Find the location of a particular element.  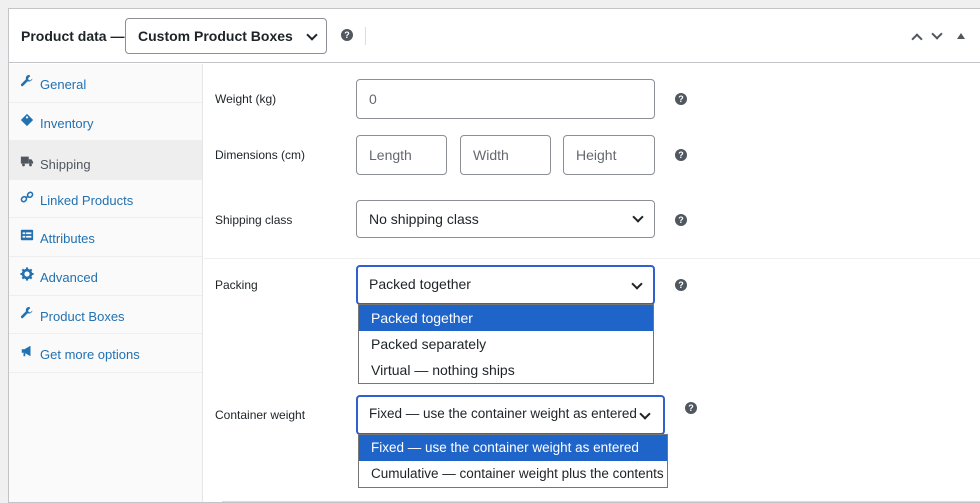

section-divider is located at coordinates (592, 258).